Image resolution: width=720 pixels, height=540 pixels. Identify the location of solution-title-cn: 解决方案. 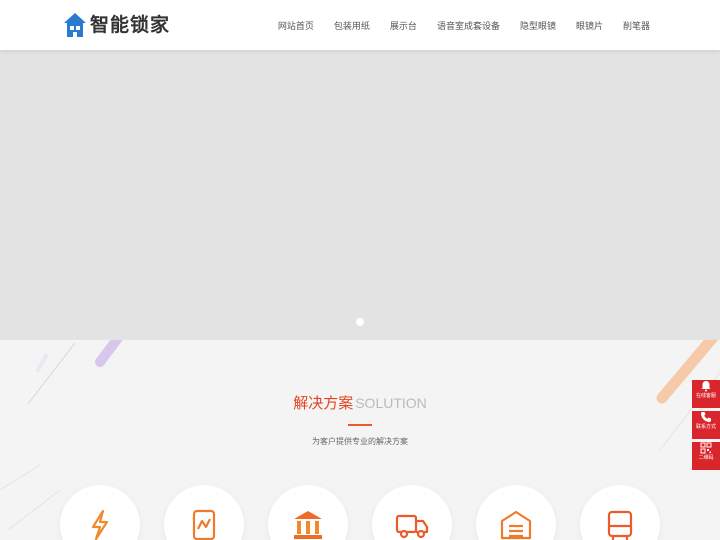
(323, 403).